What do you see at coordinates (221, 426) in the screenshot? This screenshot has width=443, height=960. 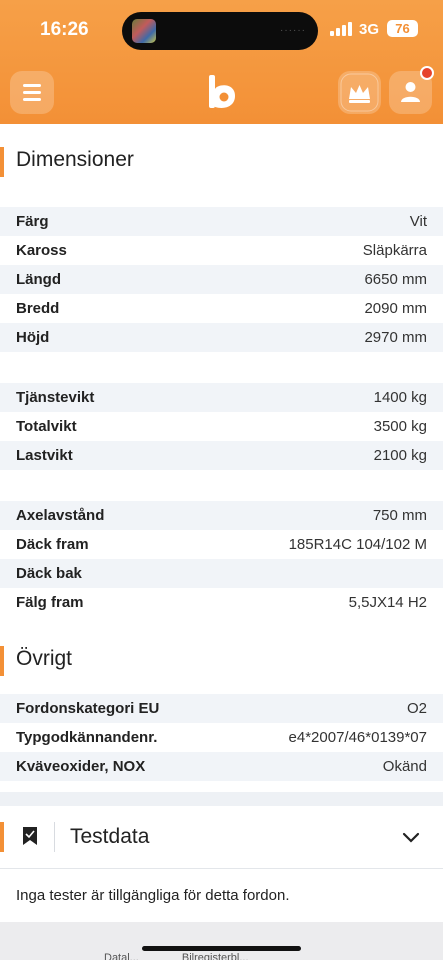 I see `table-row: Totalvikt 3500 kg` at bounding box center [221, 426].